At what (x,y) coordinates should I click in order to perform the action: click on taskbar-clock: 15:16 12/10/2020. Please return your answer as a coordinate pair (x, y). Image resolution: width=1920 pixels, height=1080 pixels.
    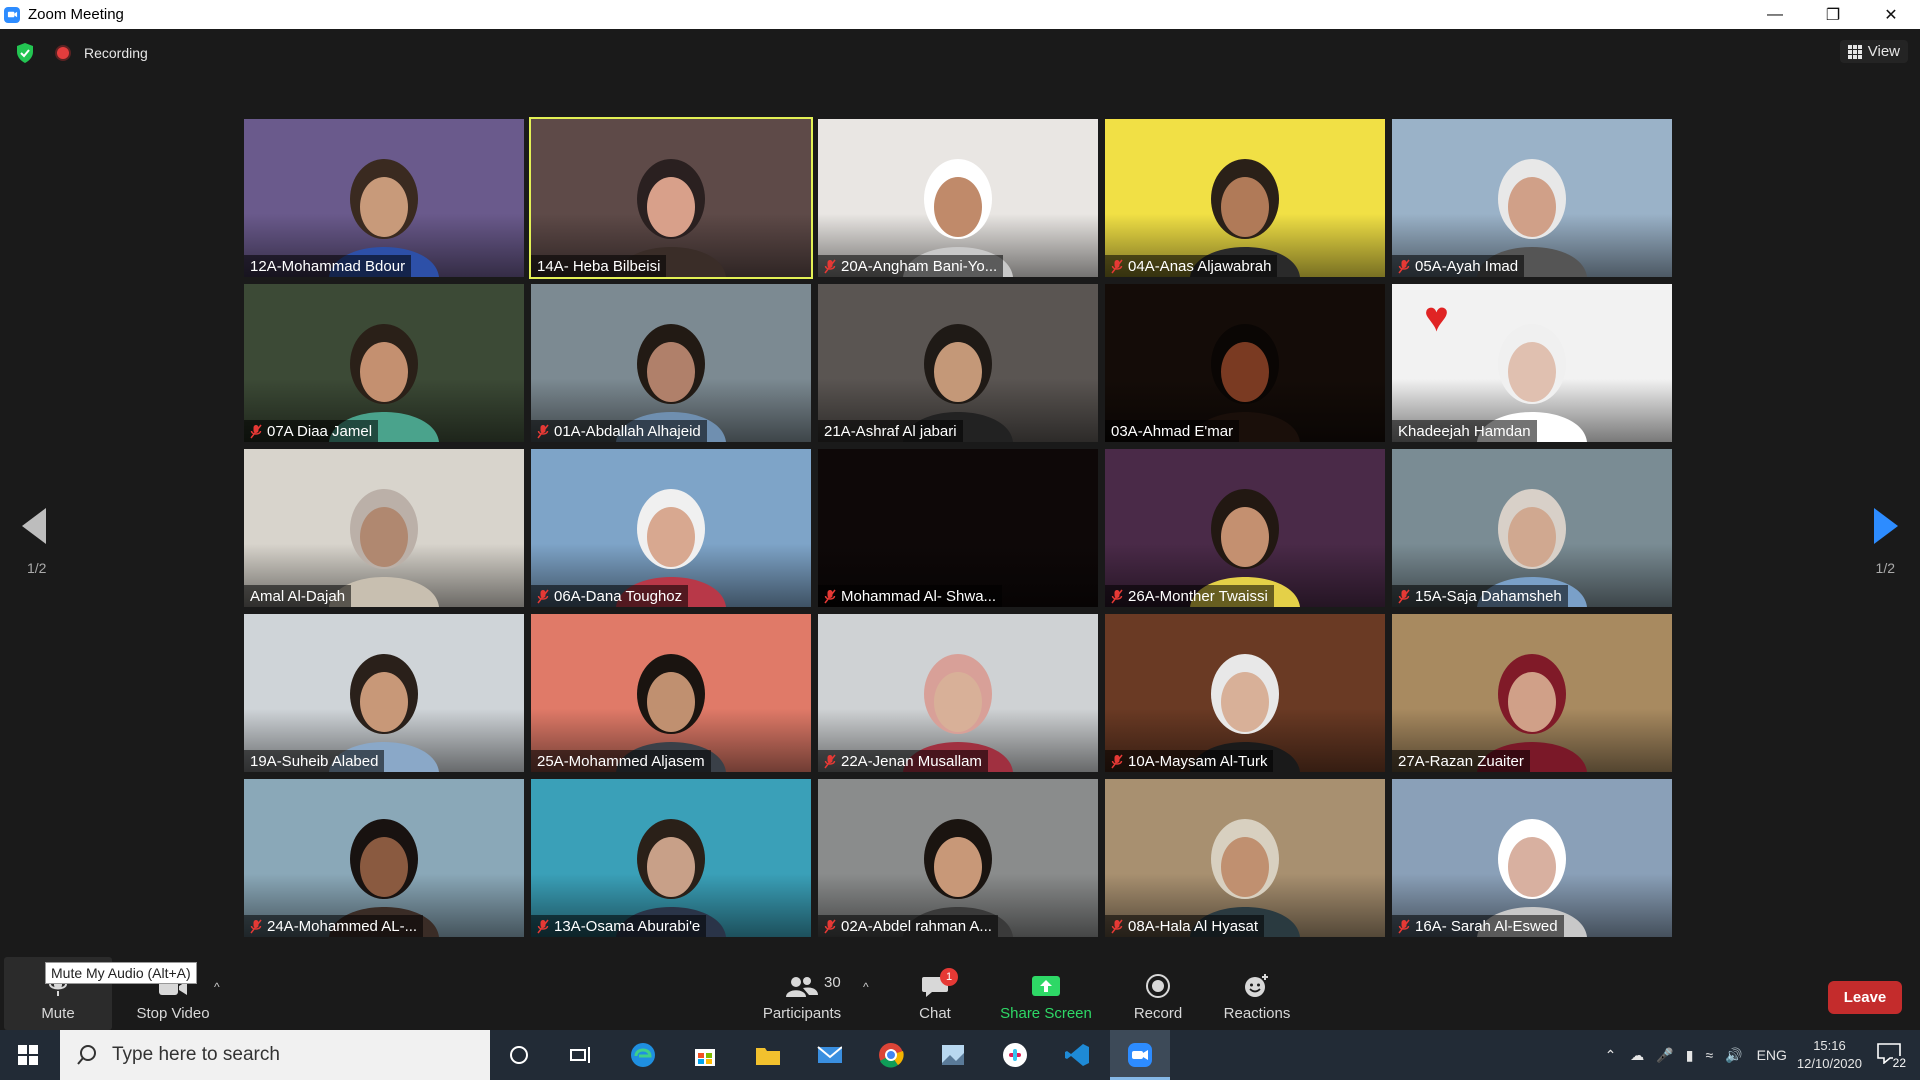
    Looking at the image, I should click on (1829, 1055).